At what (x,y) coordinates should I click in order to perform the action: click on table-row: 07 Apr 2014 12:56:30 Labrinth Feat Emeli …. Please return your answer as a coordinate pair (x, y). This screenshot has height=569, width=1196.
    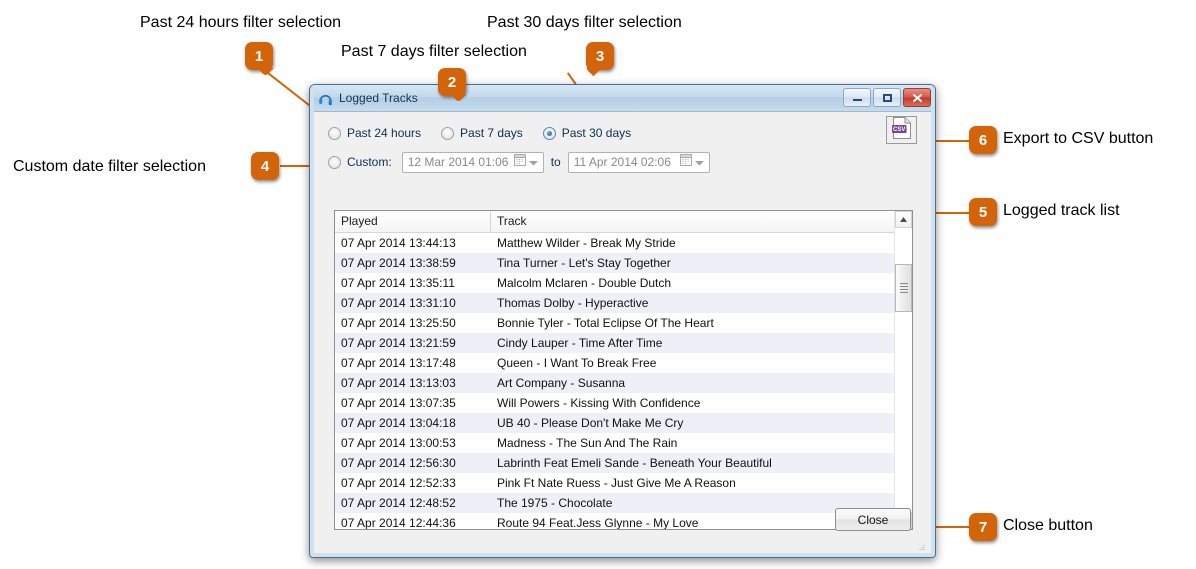
    Looking at the image, I should click on (614, 463).